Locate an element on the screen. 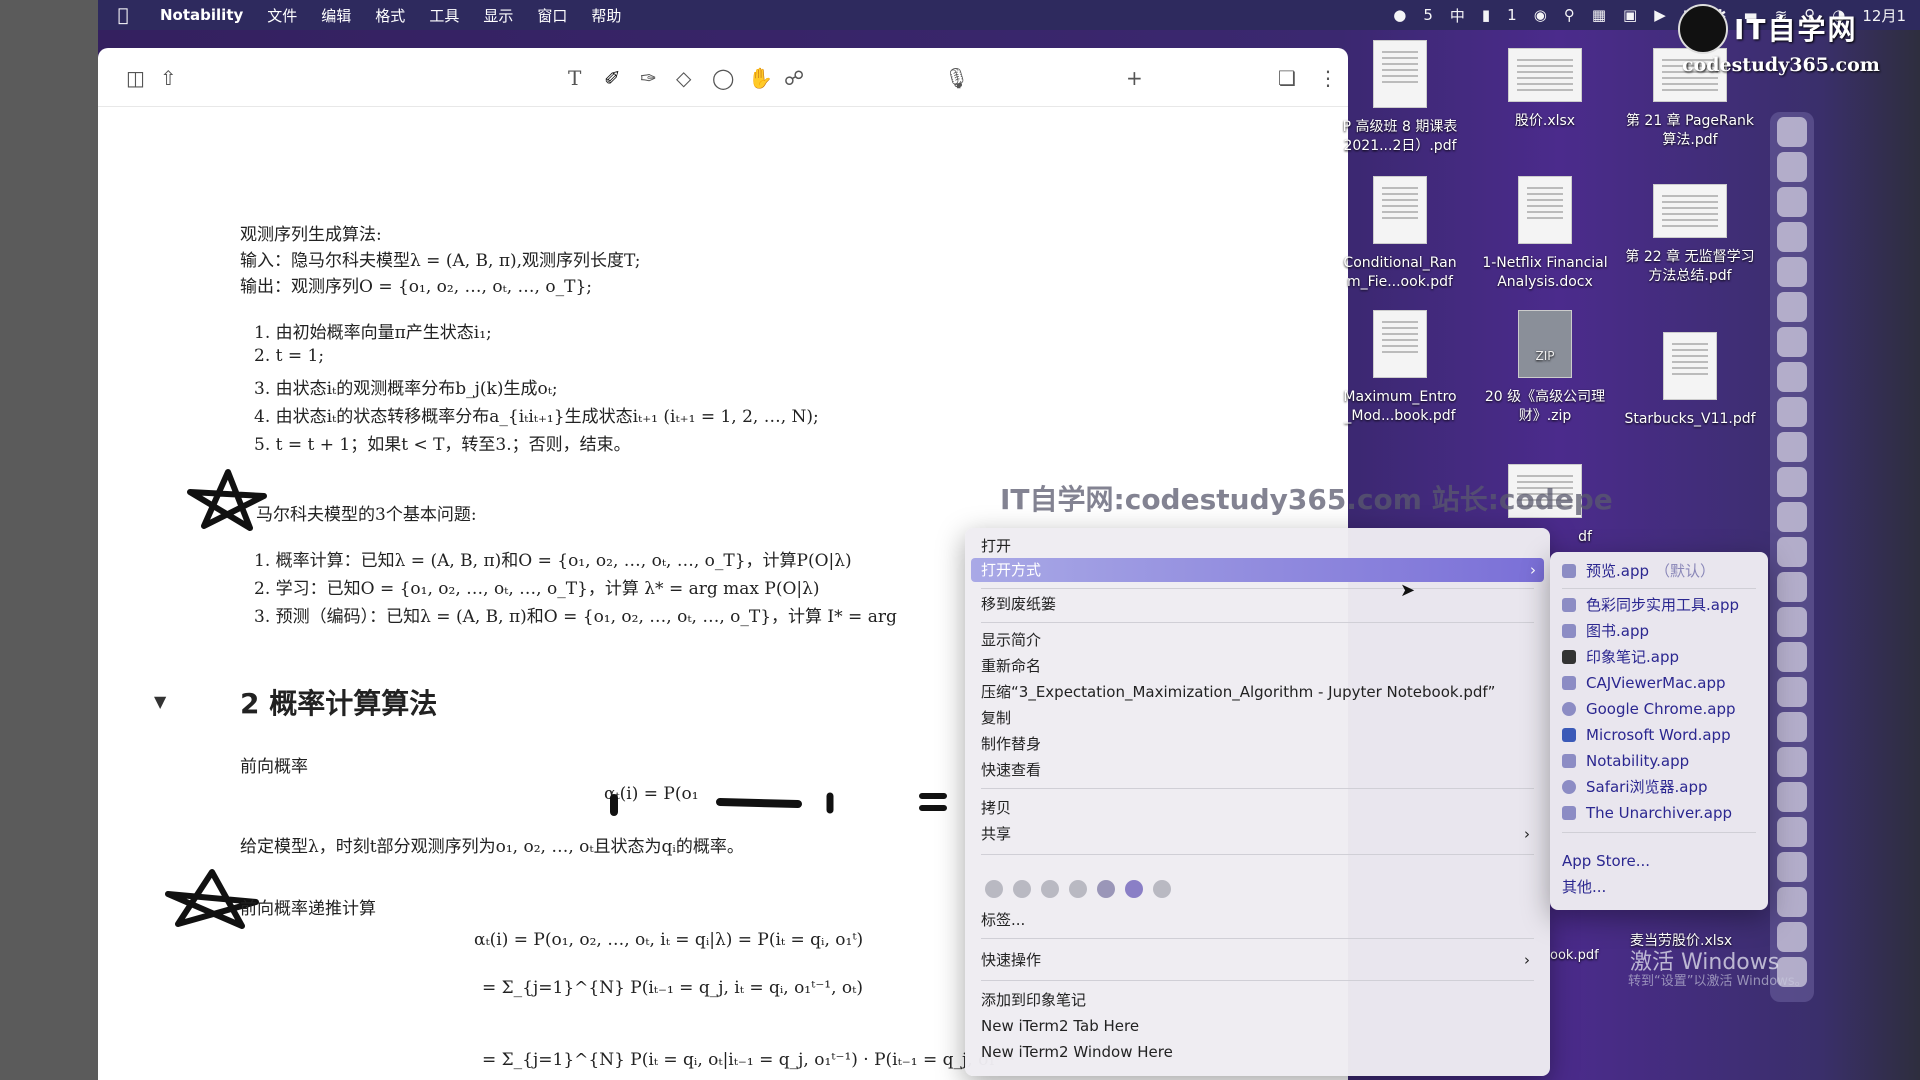 The image size is (1920, 1080). menu-tools: 工具 is located at coordinates (444, 15).